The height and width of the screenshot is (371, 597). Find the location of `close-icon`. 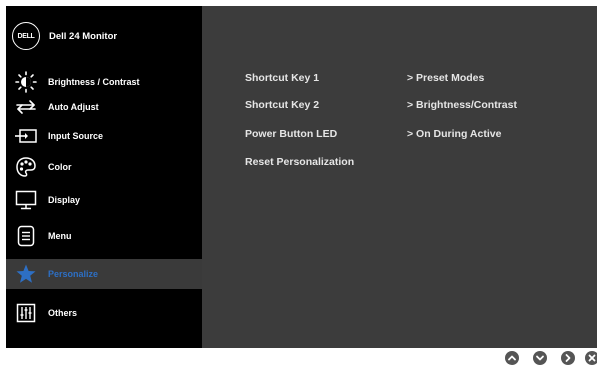

close-icon is located at coordinates (591, 358).